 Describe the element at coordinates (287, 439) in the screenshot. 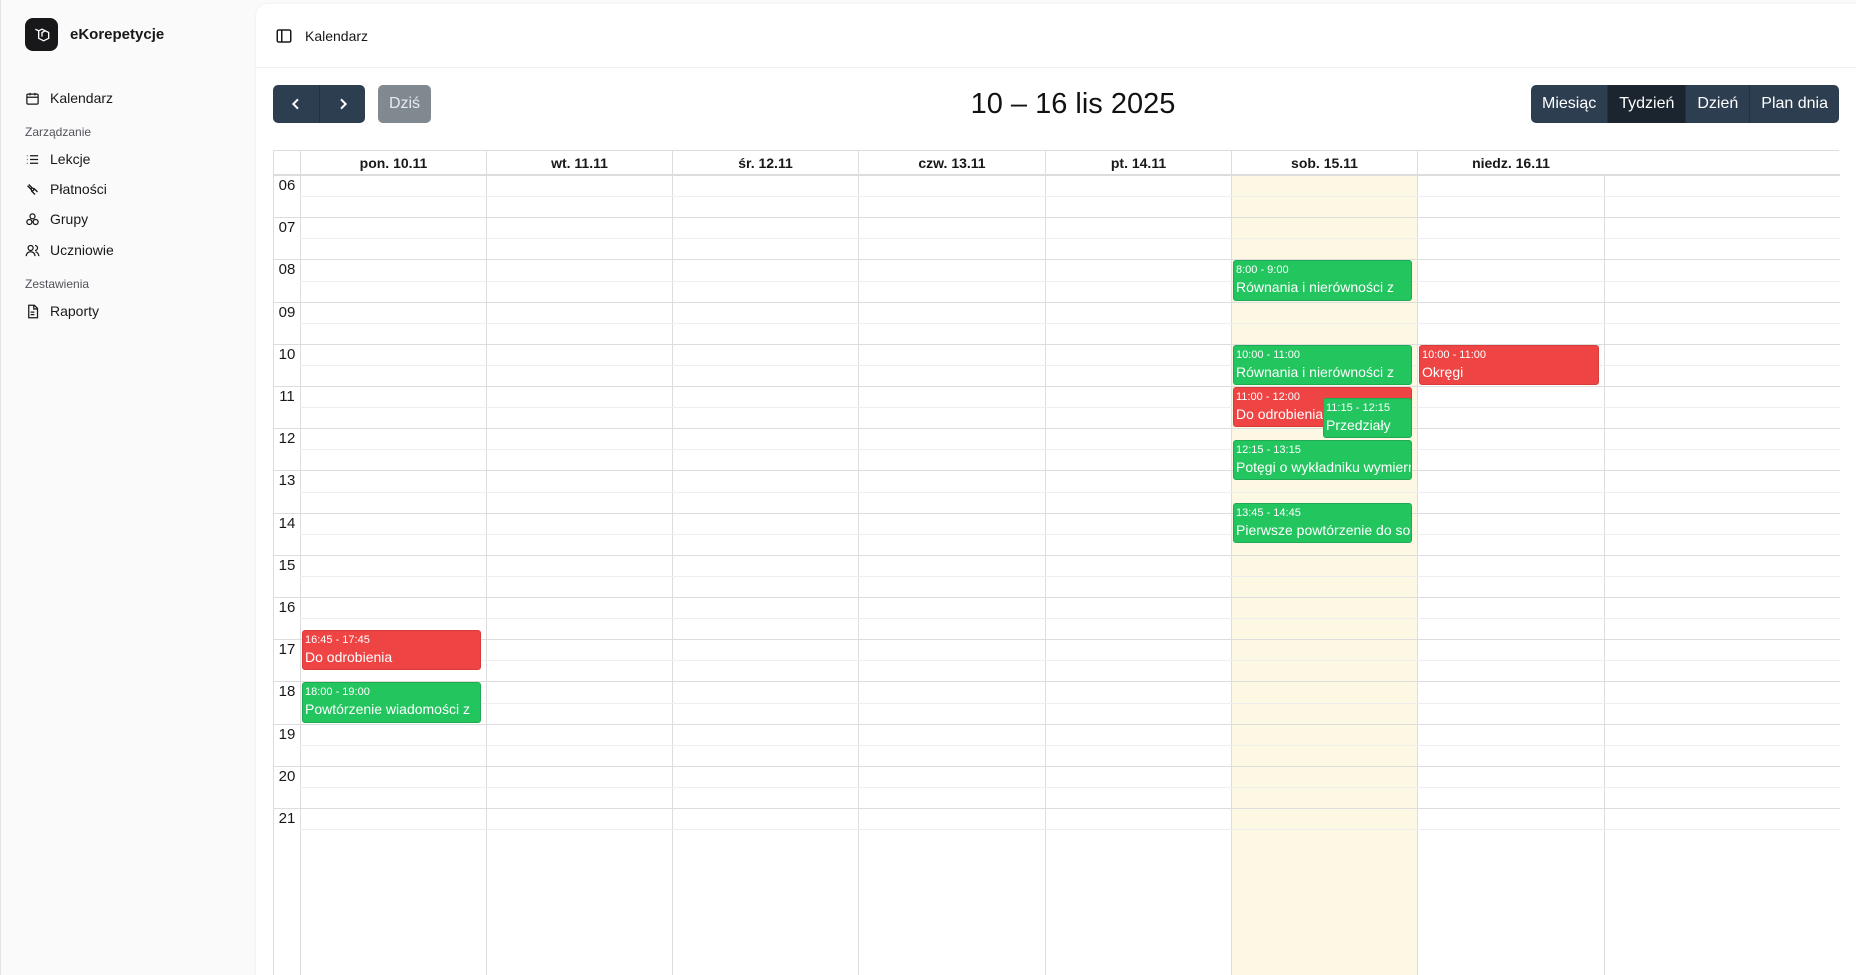

I see `hour-label: 12` at that location.